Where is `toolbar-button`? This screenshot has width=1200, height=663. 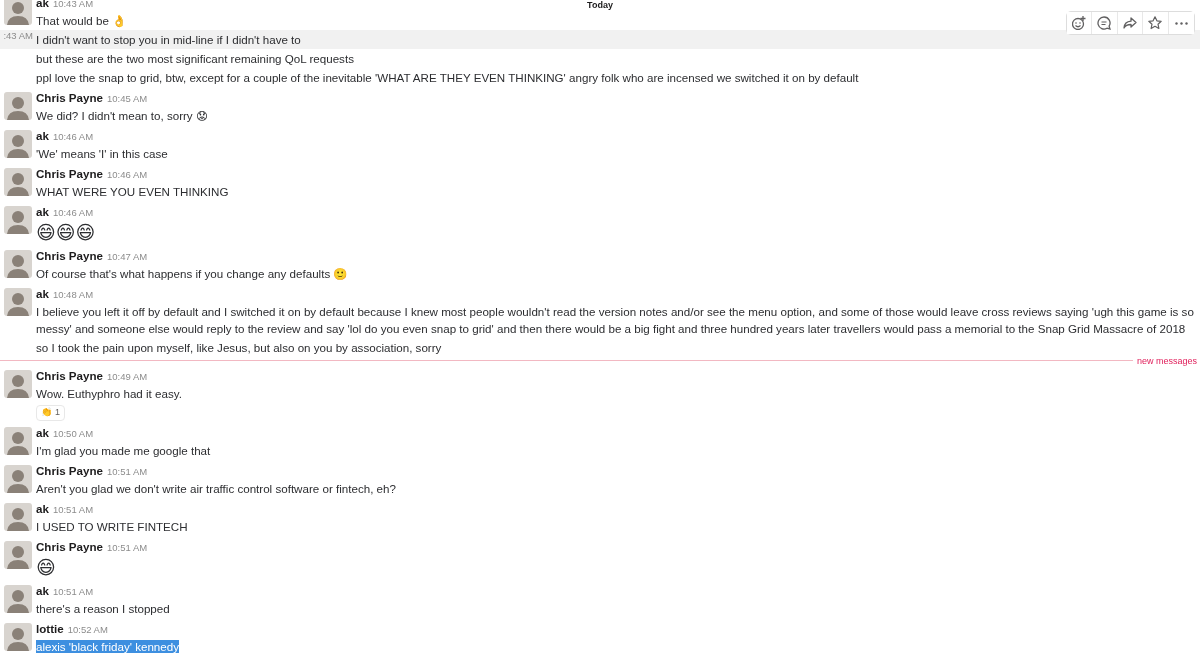
toolbar-button is located at coordinates (1079, 23).